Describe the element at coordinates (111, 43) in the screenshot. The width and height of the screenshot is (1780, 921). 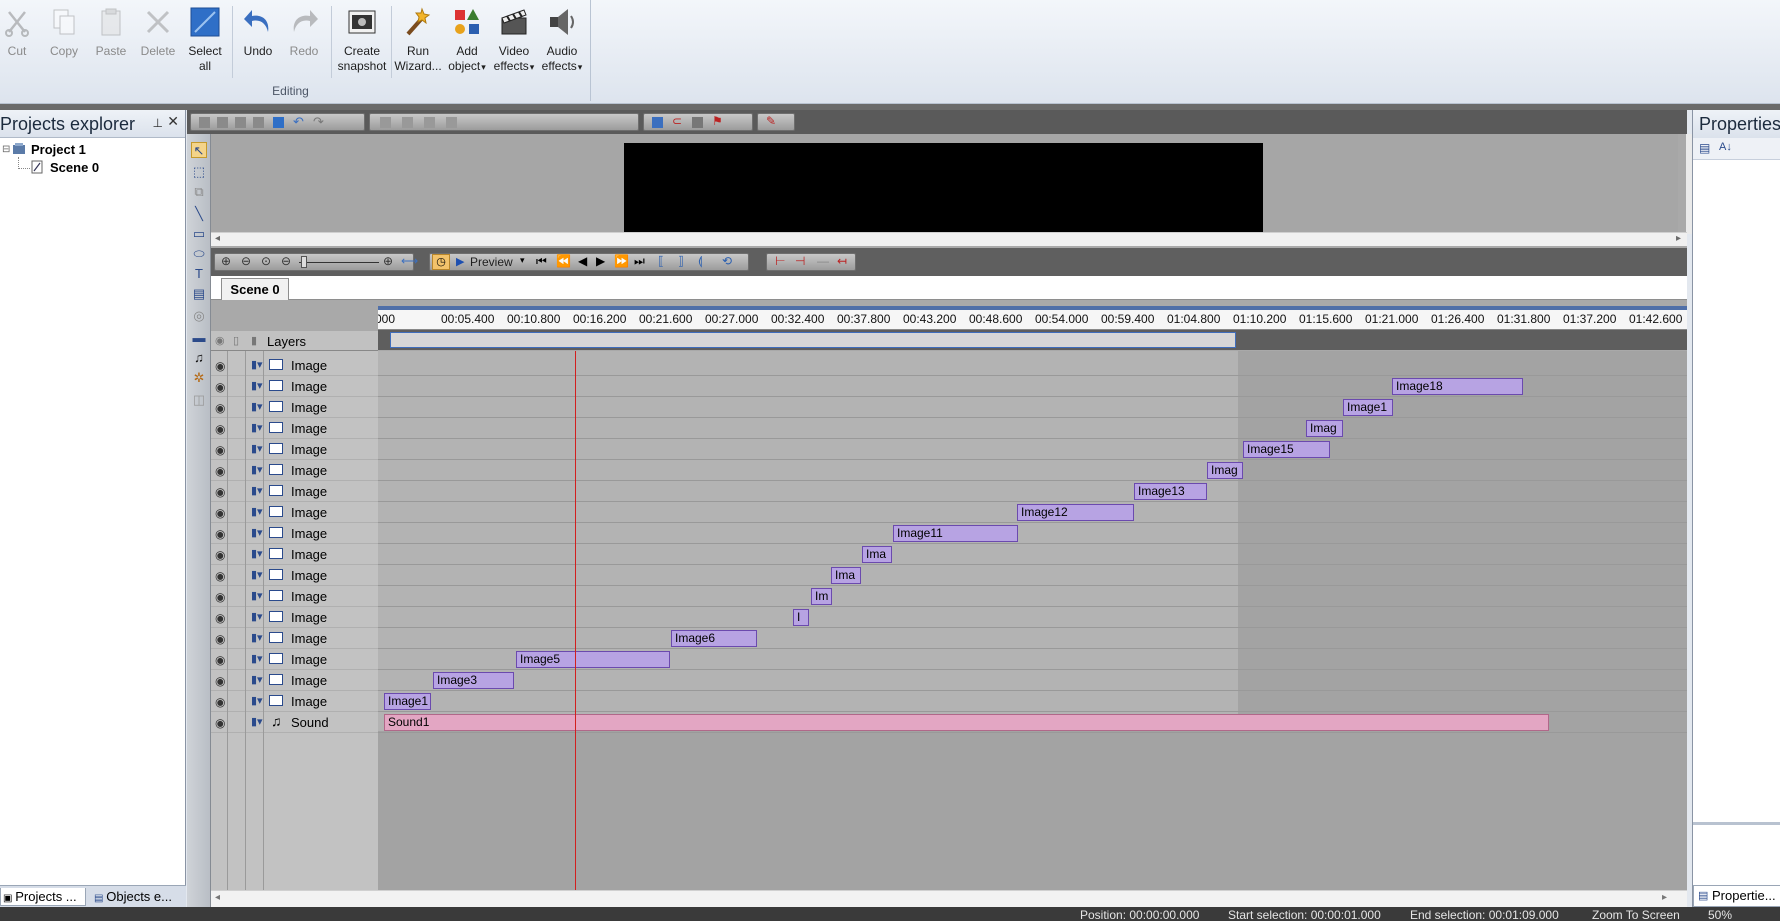
I see `paste-button: Paste` at that location.